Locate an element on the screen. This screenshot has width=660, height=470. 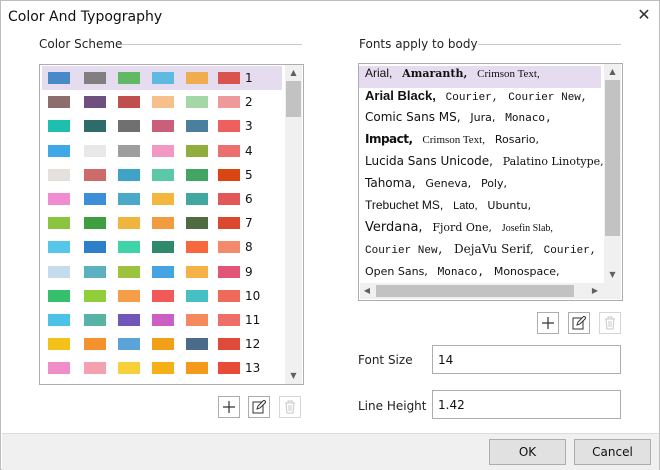
fonts-vertical-scrollbar: ▲ ▼ is located at coordinates (612, 173).